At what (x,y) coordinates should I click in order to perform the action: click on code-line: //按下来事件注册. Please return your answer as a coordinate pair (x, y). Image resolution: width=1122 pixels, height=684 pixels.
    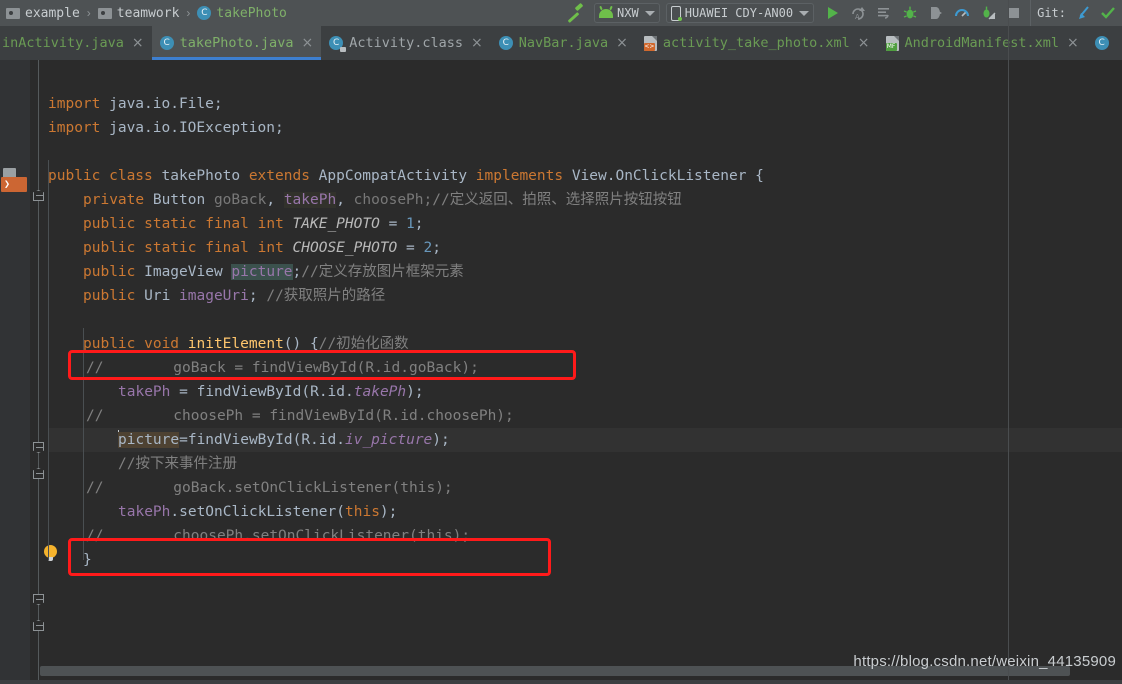
    Looking at the image, I should click on (177, 464).